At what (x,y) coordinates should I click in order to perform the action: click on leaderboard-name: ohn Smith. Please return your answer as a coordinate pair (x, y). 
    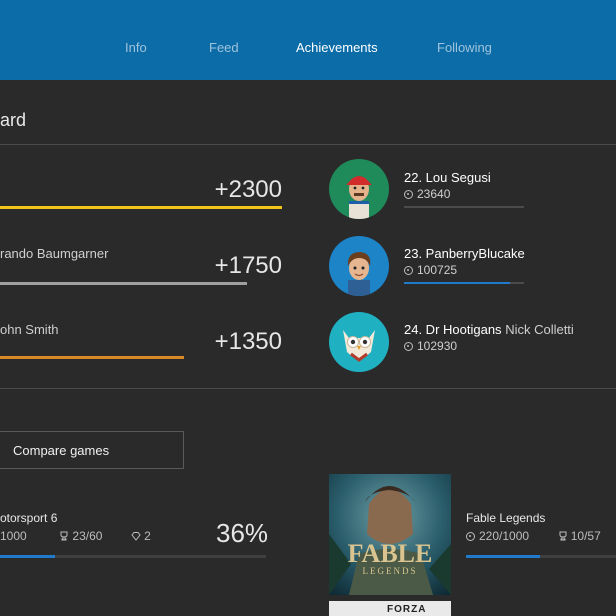
    Looking at the image, I should click on (29, 329).